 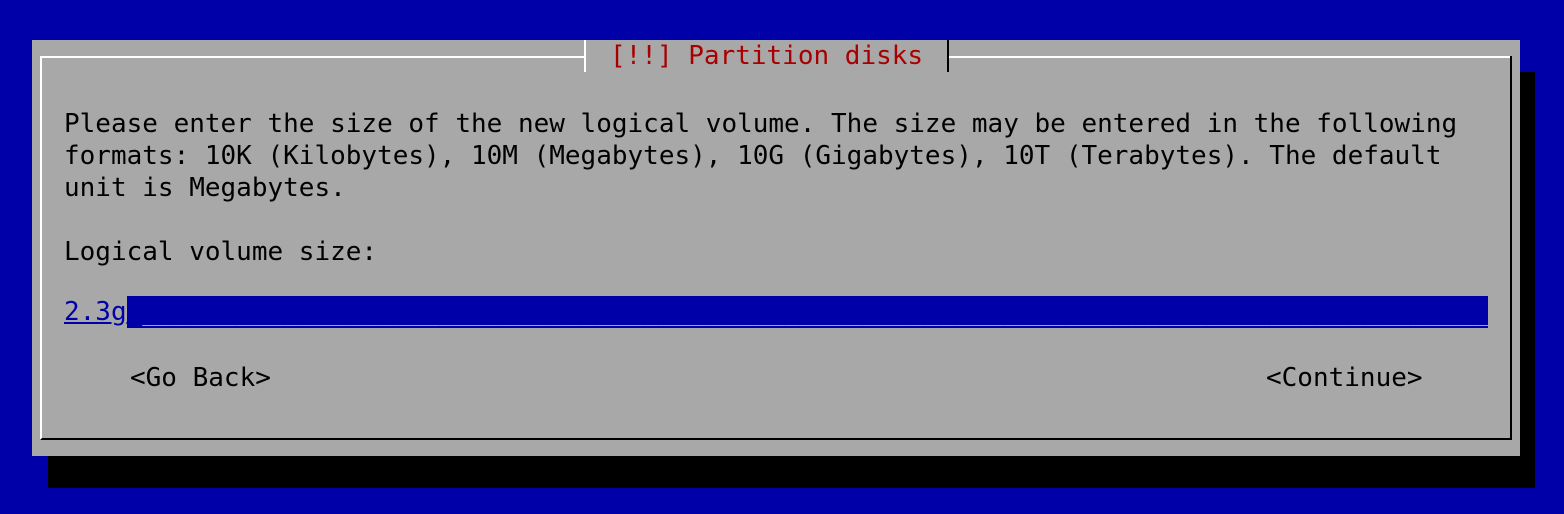 I want to click on go-back-button: <Go Back>, so click(x=200, y=378).